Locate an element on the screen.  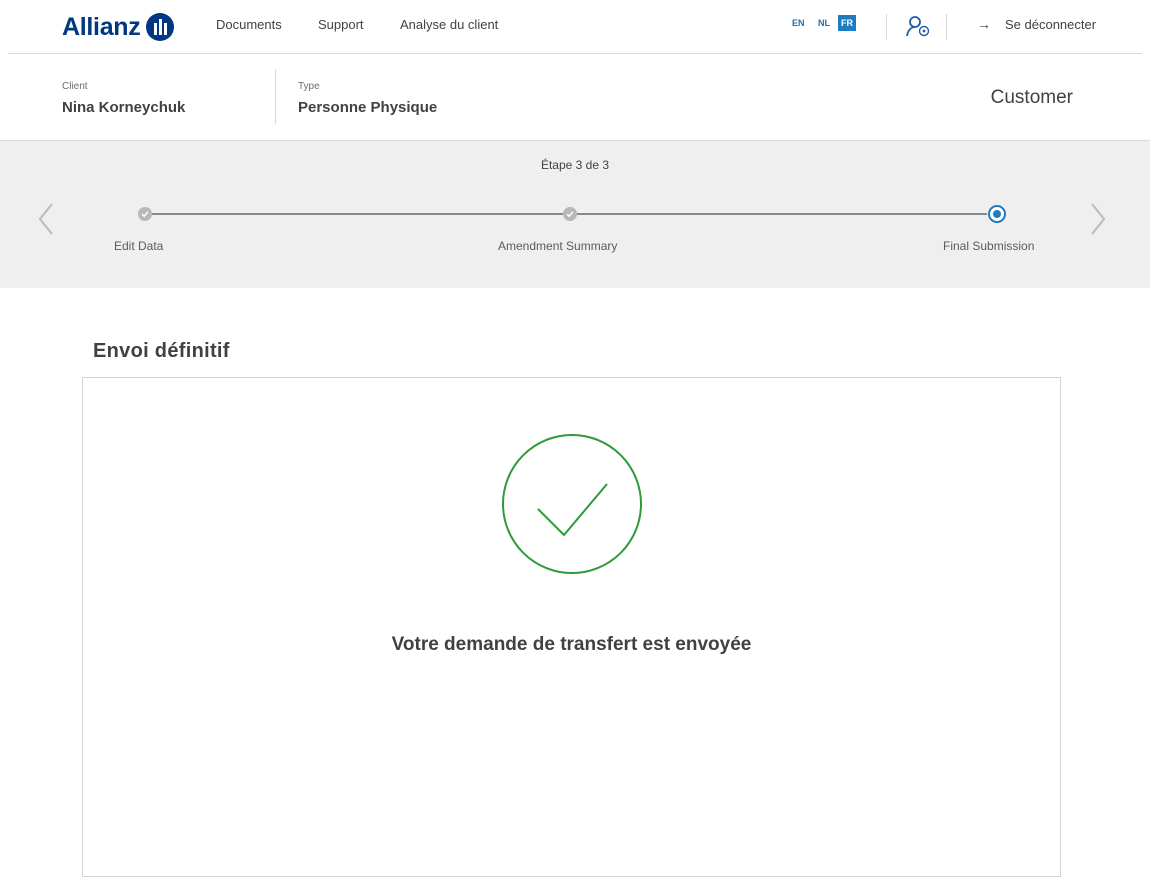
arrow-right-icon: → is located at coordinates (984, 24).